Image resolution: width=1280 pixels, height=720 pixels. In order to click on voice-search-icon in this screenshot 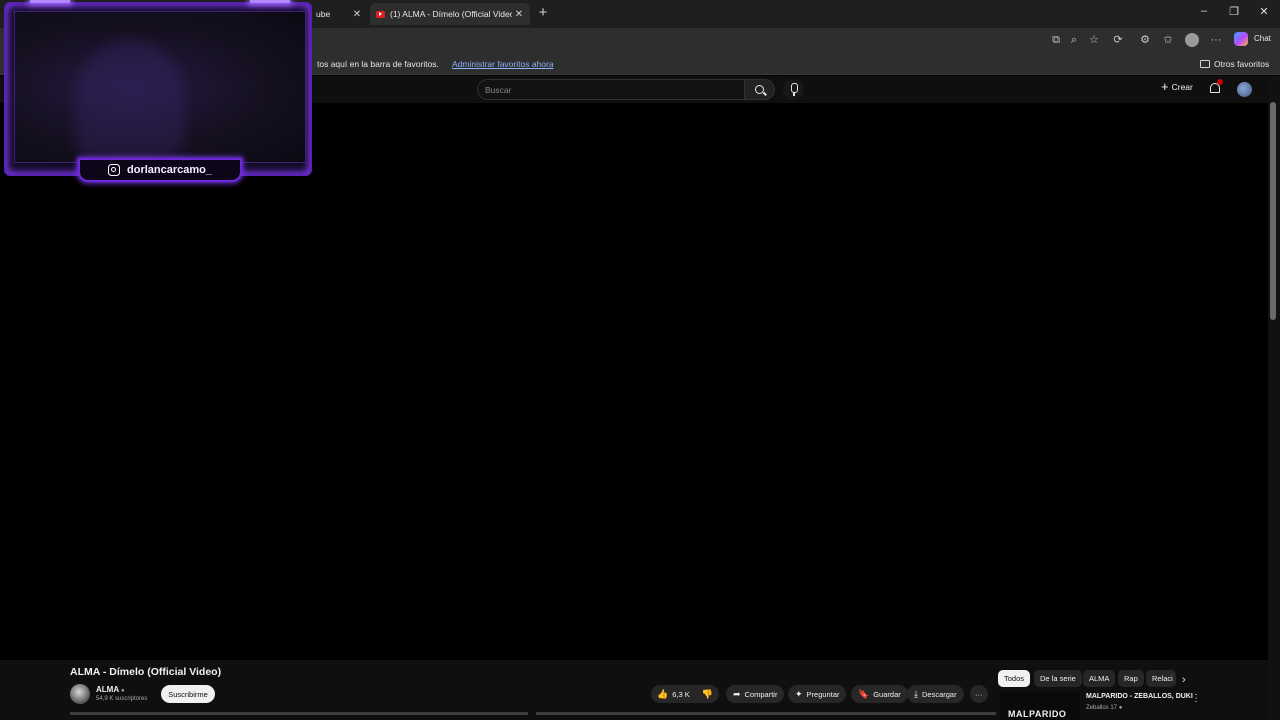, I will do `click(793, 89)`.